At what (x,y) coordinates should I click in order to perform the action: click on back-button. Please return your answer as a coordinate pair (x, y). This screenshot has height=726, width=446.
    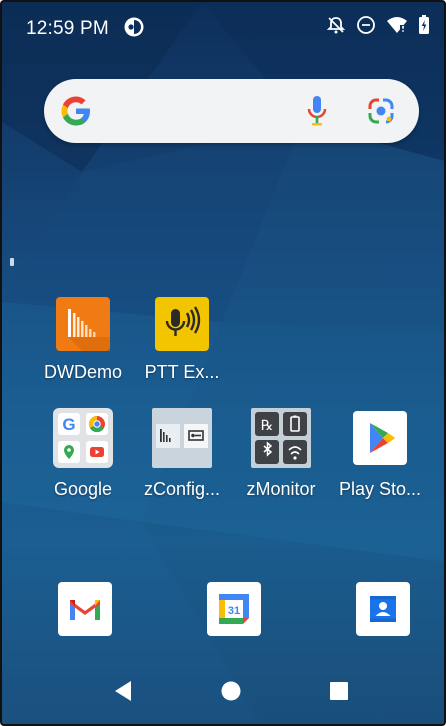
    Looking at the image, I should click on (123, 691).